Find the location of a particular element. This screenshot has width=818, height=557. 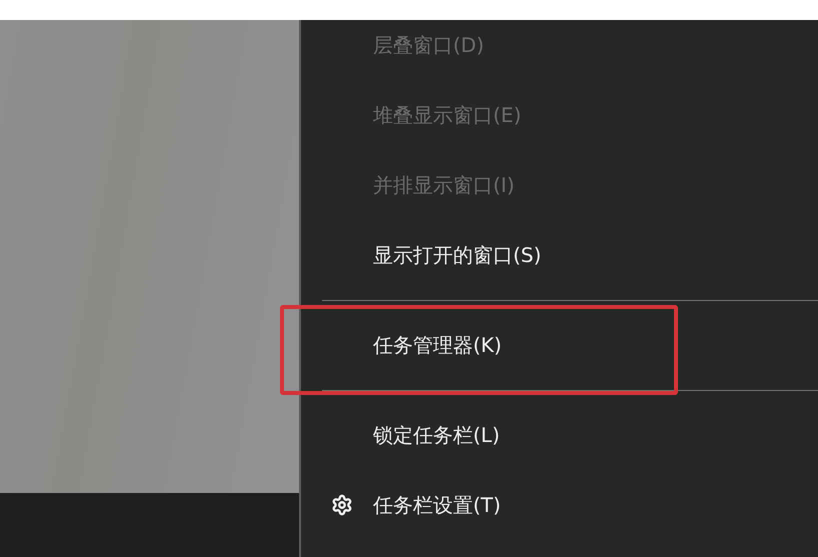

menu-item: 显示打开的窗口(S) is located at coordinates (559, 255).